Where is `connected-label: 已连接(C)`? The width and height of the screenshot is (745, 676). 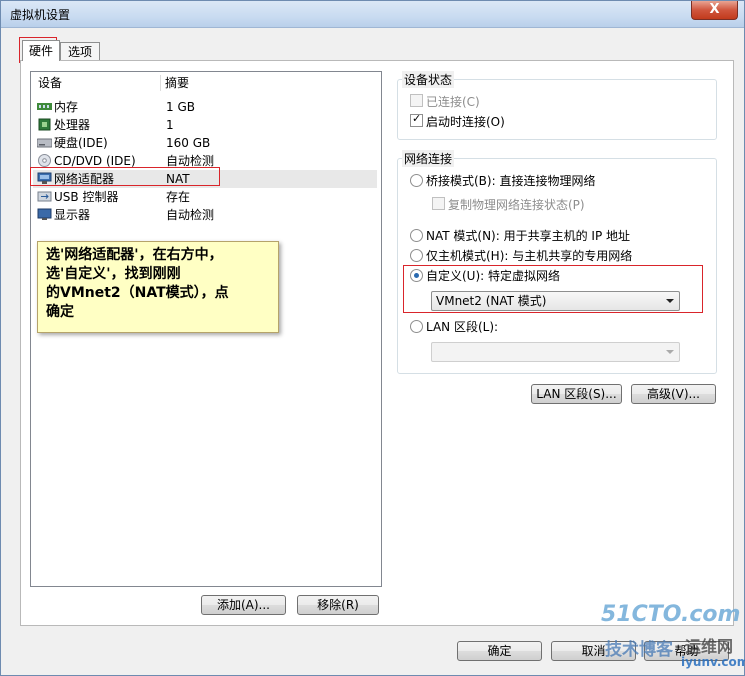
connected-label: 已连接(C) is located at coordinates (453, 102).